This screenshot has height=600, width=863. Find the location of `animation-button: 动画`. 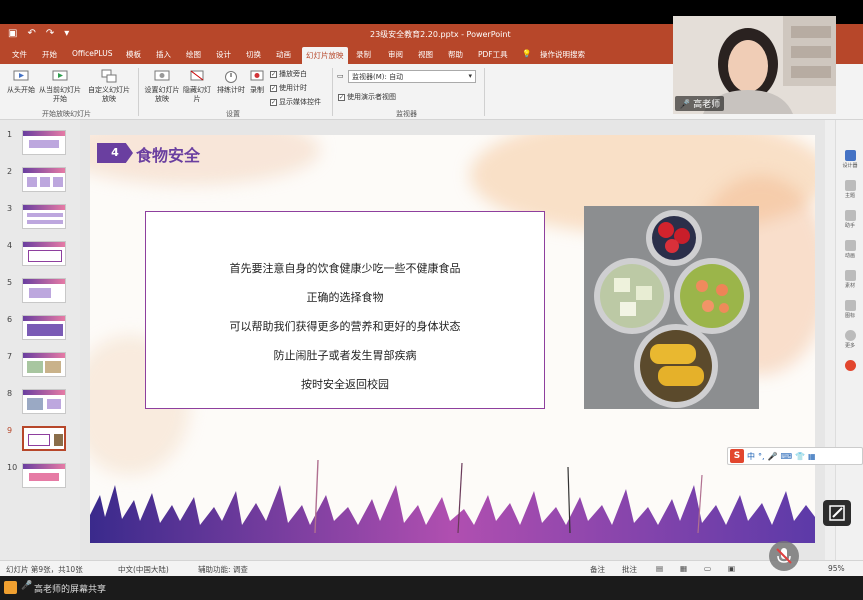

animation-button: 动画 is located at coordinates (850, 251).